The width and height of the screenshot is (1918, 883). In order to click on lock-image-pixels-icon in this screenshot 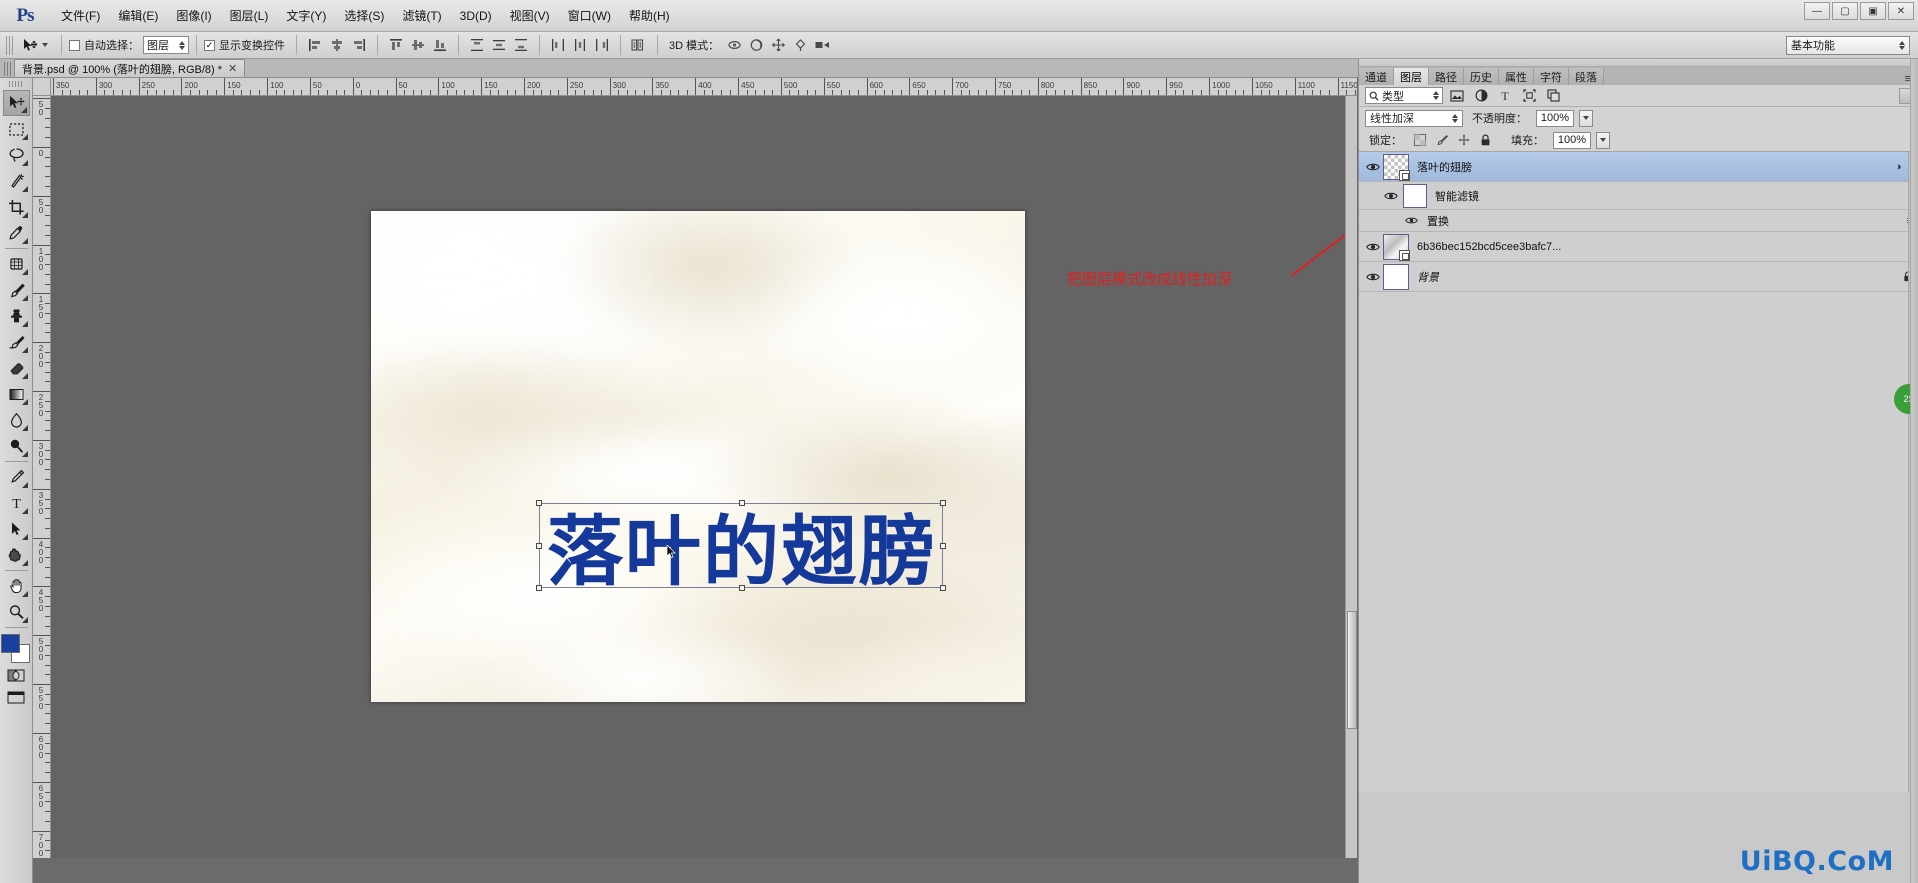, I will do `click(1441, 140)`.